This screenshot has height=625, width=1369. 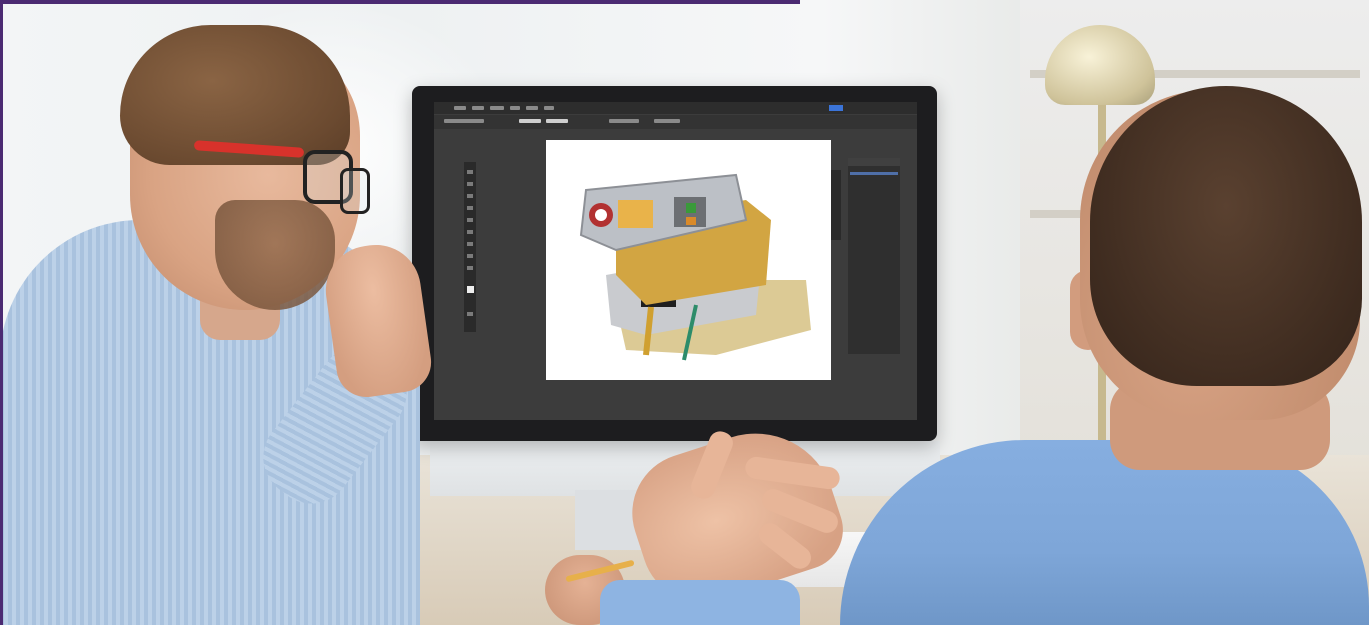 What do you see at coordinates (1226, 236) in the screenshot?
I see `person-right-hair` at bounding box center [1226, 236].